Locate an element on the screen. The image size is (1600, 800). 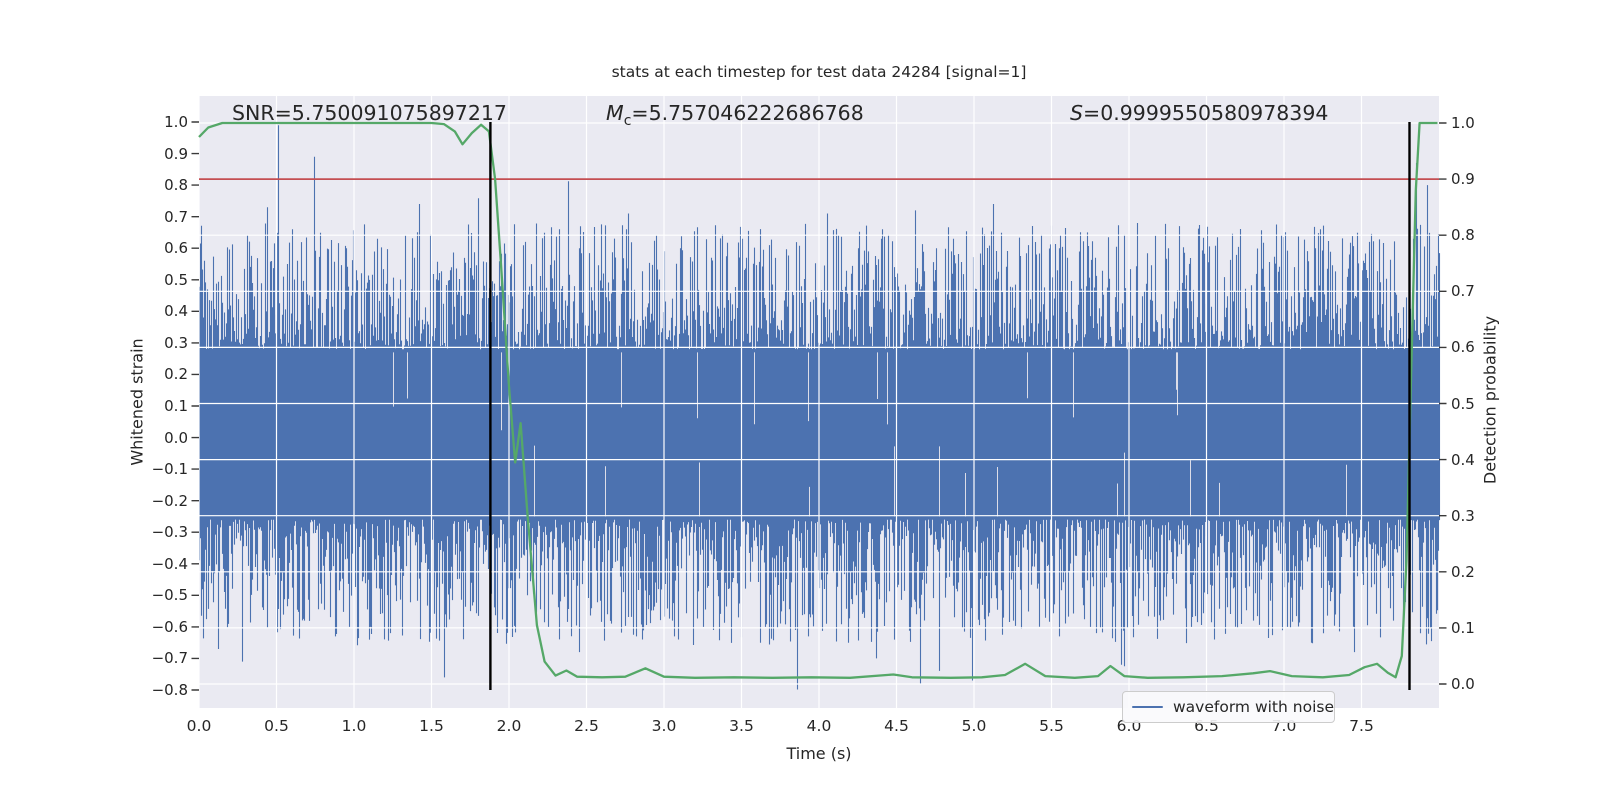
y-left-tick-label: 0.8 is located at coordinates (176, 185).